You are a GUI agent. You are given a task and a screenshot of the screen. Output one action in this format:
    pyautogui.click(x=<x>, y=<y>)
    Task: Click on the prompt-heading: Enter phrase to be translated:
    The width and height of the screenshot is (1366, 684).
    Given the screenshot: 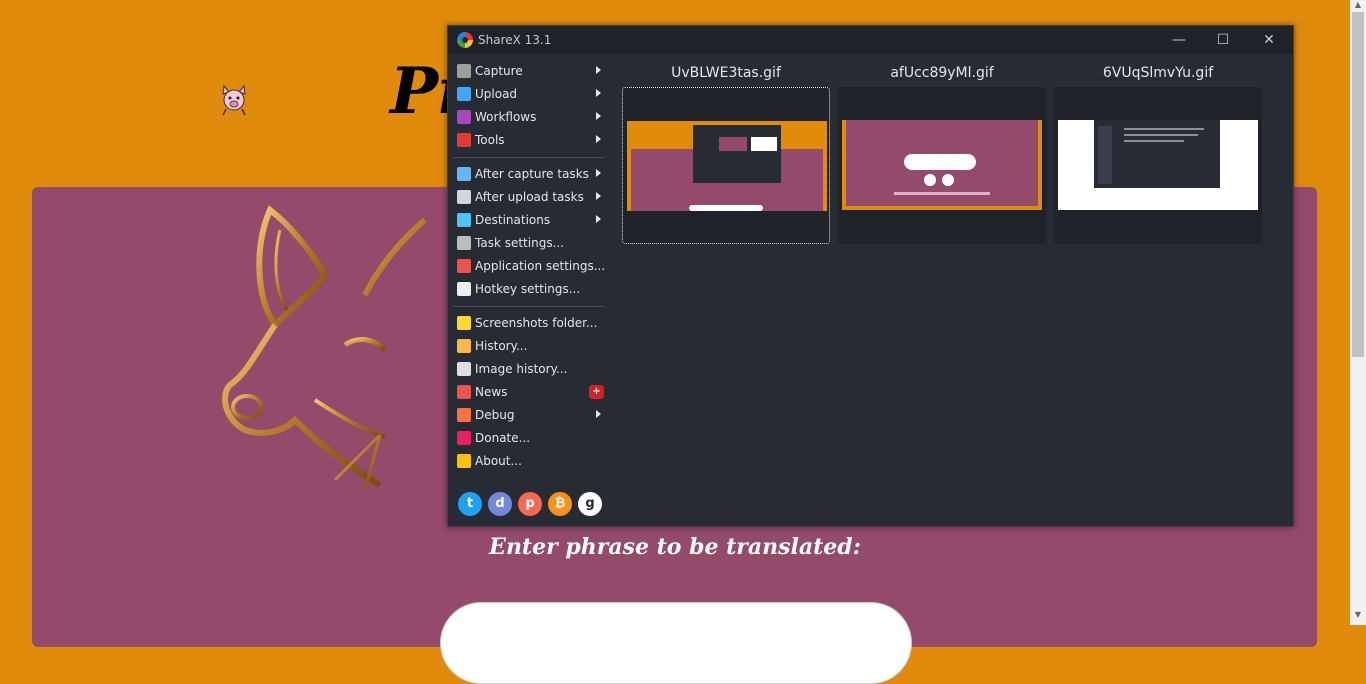 What is the action you would take?
    pyautogui.click(x=675, y=547)
    